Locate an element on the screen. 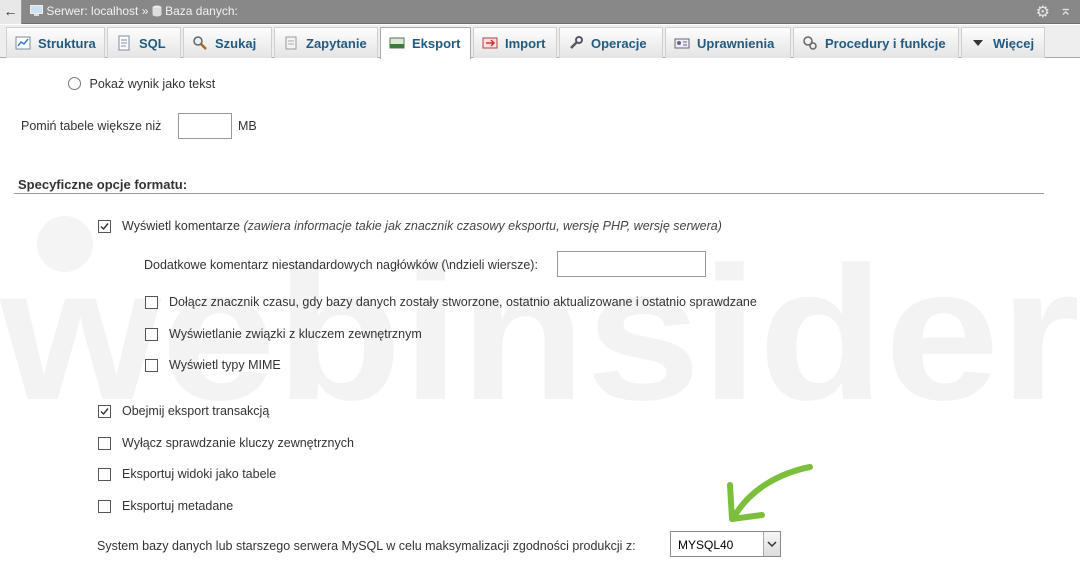  views-as-tables-checkbox is located at coordinates (104, 474).